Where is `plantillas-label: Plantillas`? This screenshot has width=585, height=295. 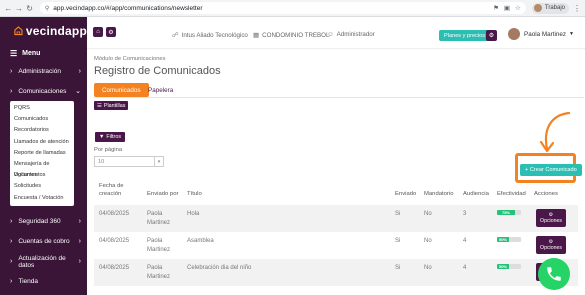
plantillas-label: Plantillas is located at coordinates (114, 105).